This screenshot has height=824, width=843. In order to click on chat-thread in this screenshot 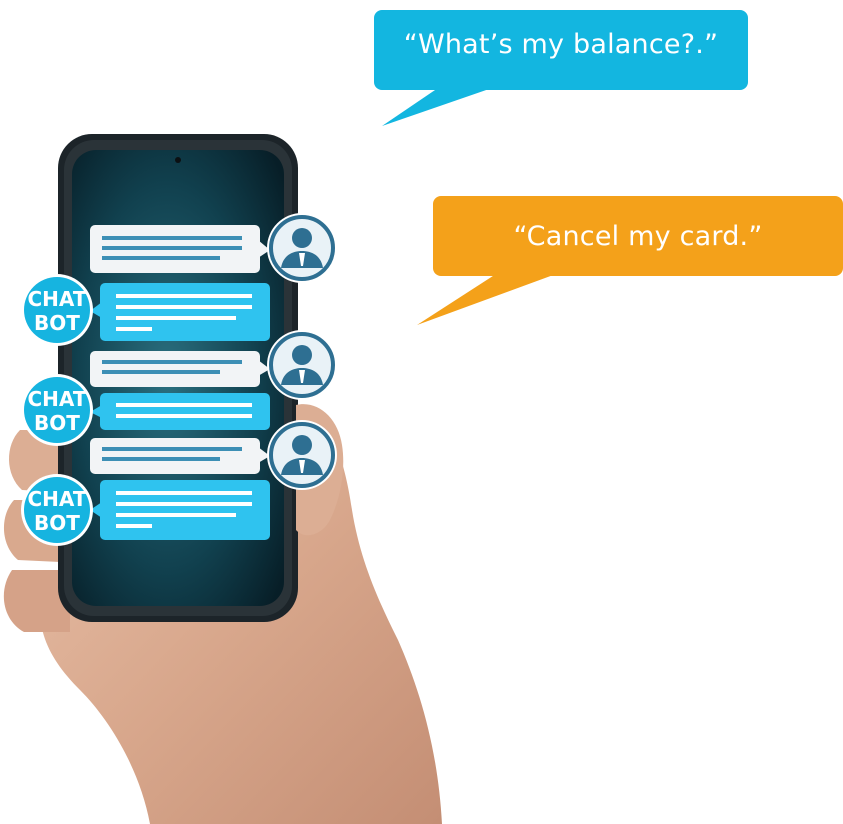, I will do `click(180, 382)`.